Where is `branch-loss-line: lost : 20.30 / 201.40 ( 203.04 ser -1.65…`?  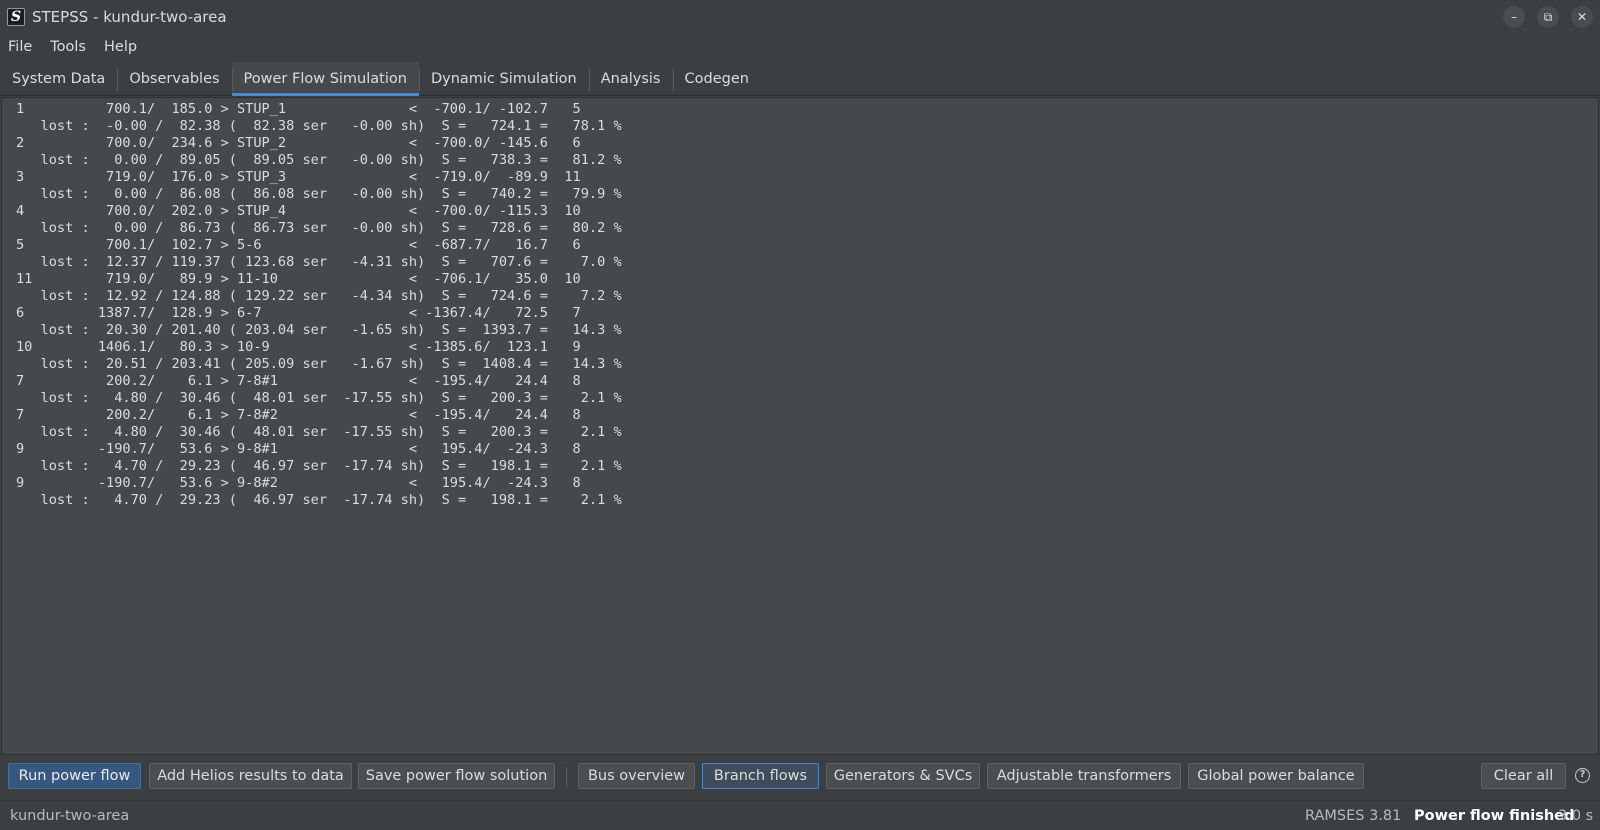 branch-loss-line: lost : 20.30 / 201.40 ( 203.04 ser -1.65… is located at coordinates (319, 330).